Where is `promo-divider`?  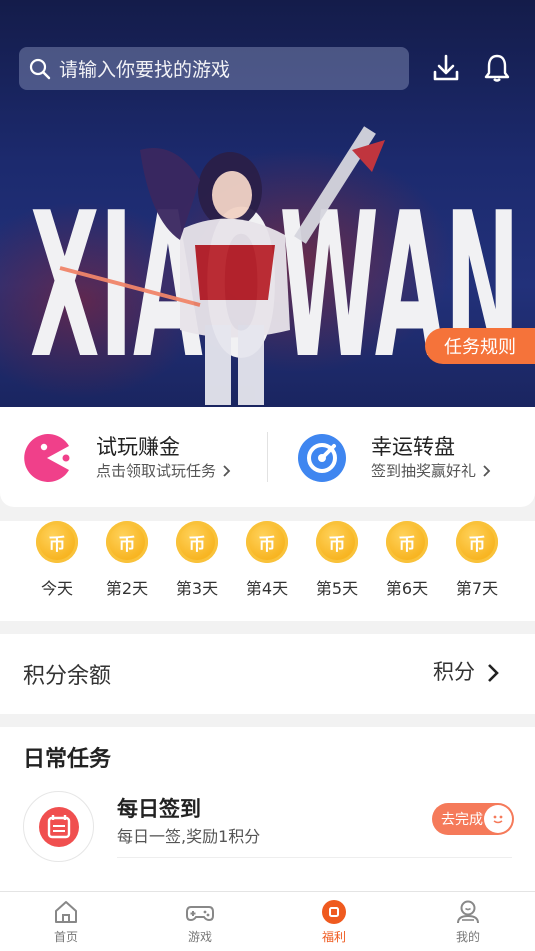 promo-divider is located at coordinates (267, 457).